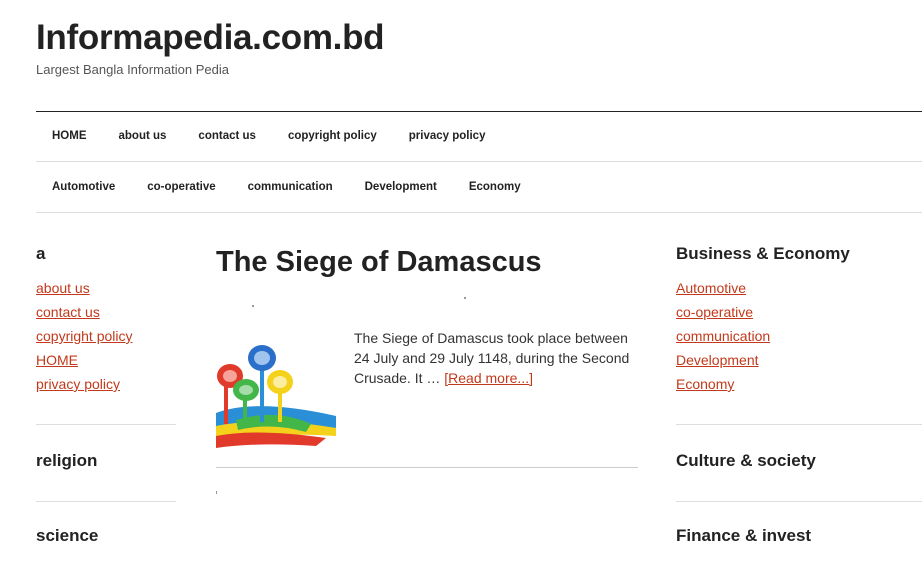  I want to click on nav-item-privacy-policy: privacy policy, so click(447, 136).